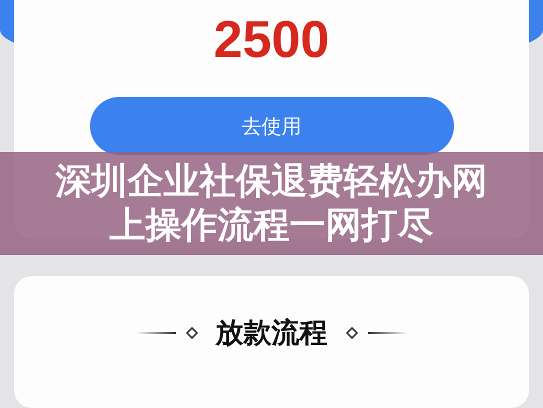 The height and width of the screenshot is (408, 543). I want to click on loan-amount: 2500, so click(272, 40).